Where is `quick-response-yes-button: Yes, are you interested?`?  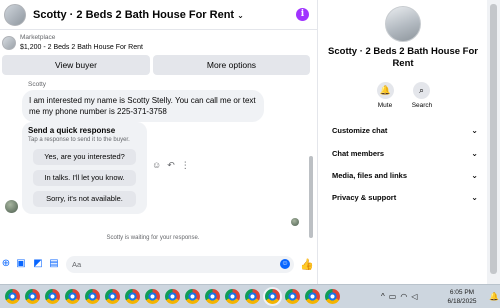
quick-response-yes-button: Yes, are you interested? is located at coordinates (84, 157).